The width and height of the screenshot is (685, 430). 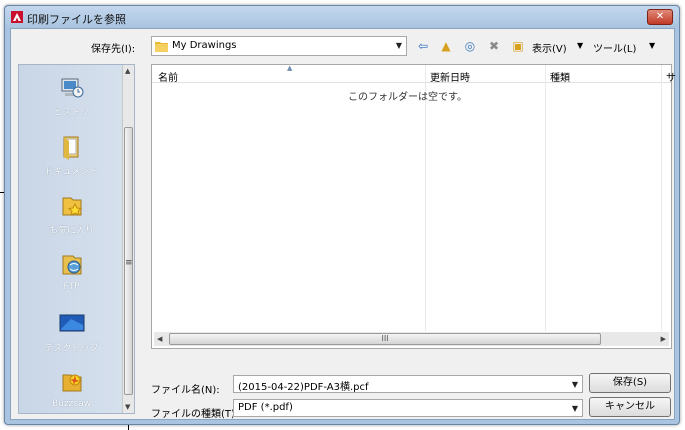 I want to click on place-favorites: お気に入り, so click(x=71, y=214).